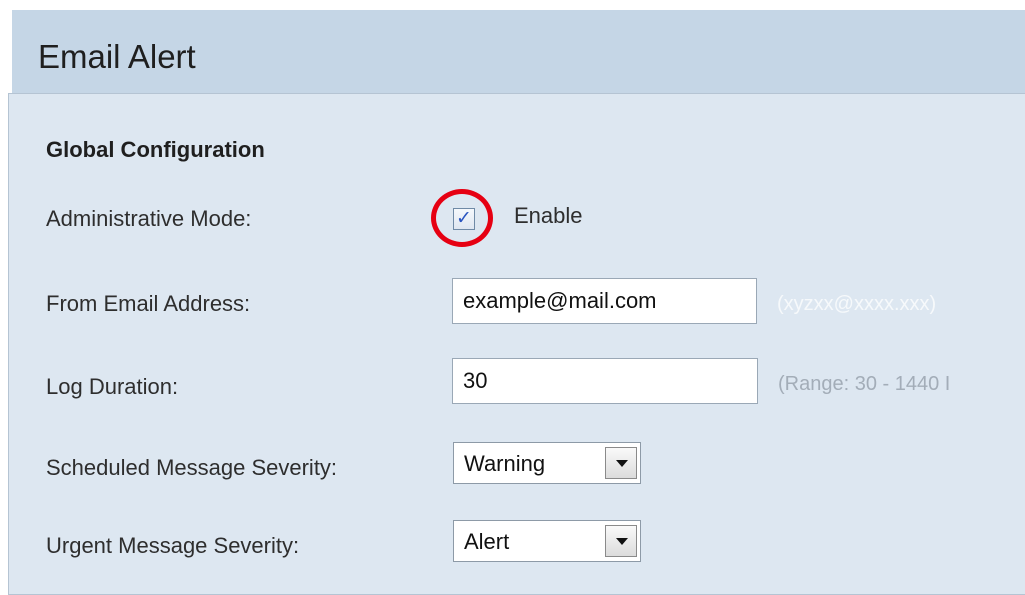  I want to click on section-heading: Global Configuration, so click(155, 149).